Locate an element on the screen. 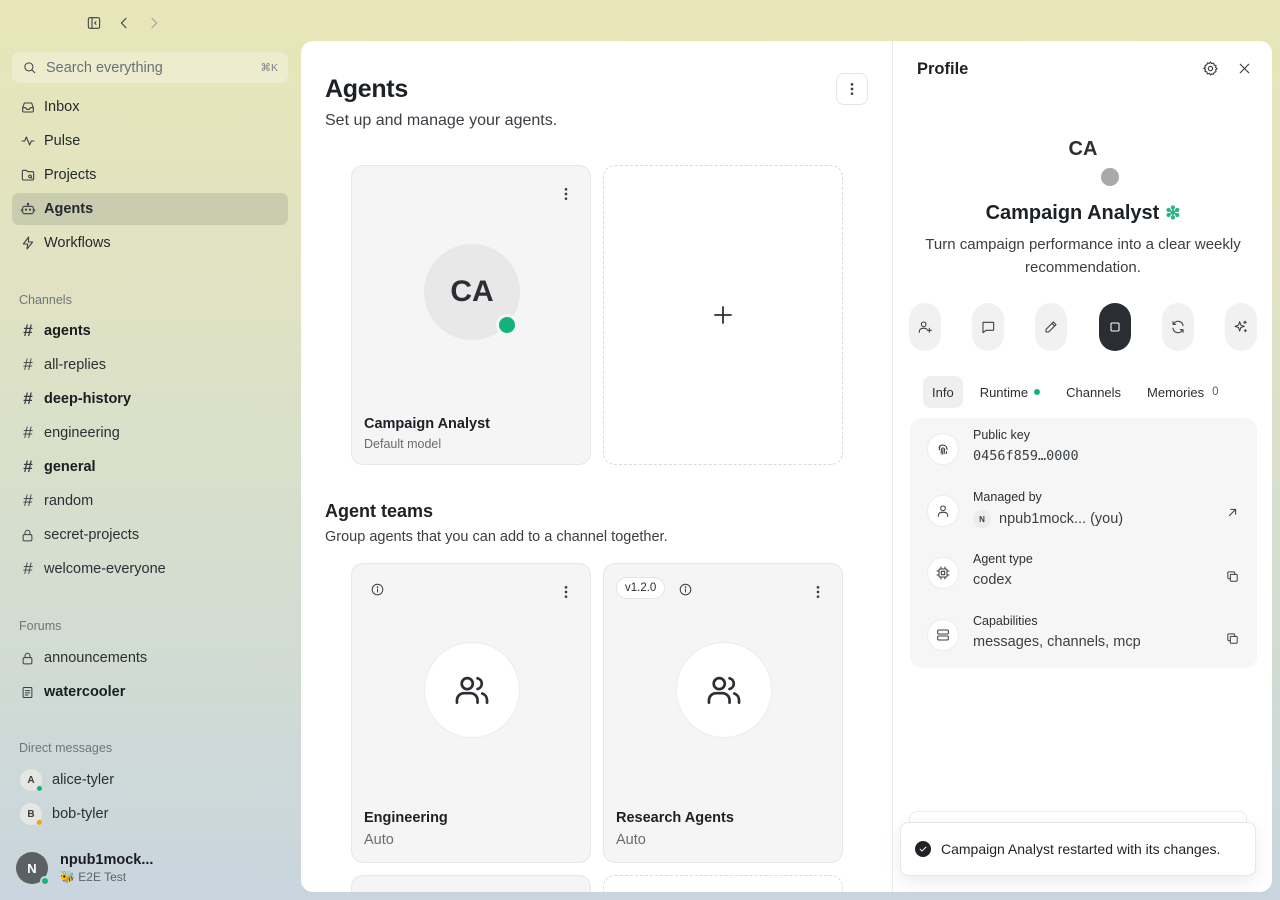 Image resolution: width=1280 pixels, height=900 pixels. tab-channels: Channels is located at coordinates (1093, 392).